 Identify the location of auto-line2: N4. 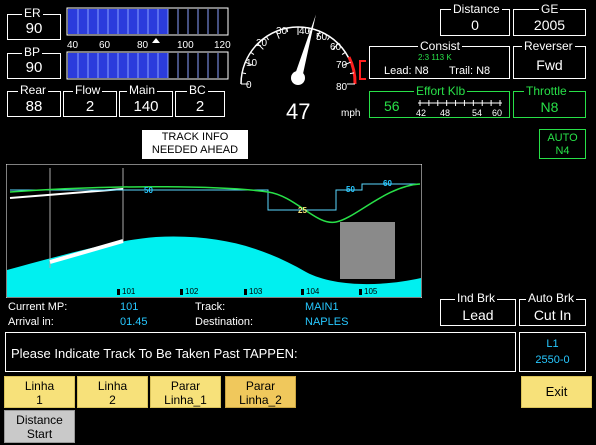
(562, 151).